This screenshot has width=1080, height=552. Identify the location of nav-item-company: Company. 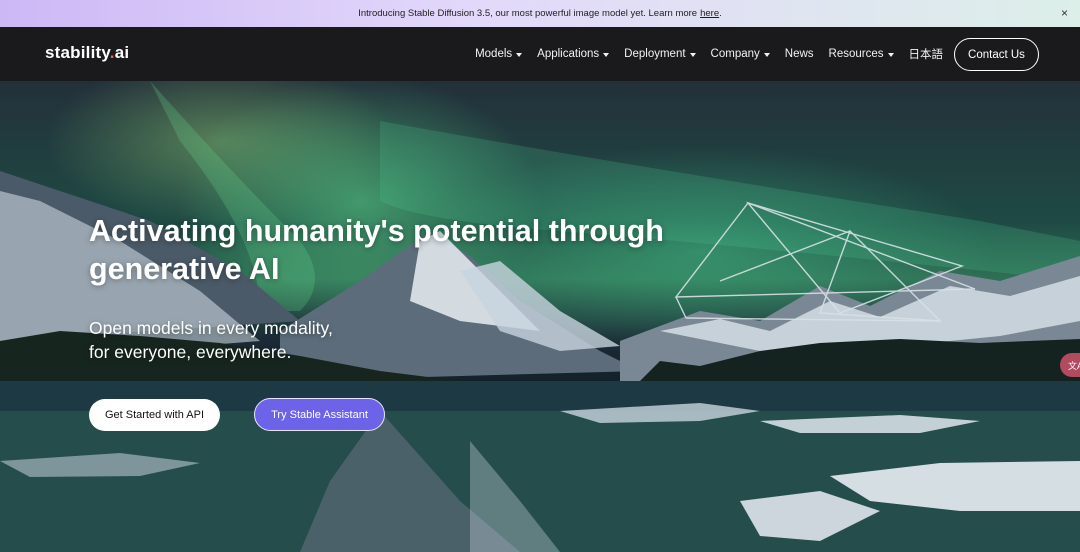
(740, 54).